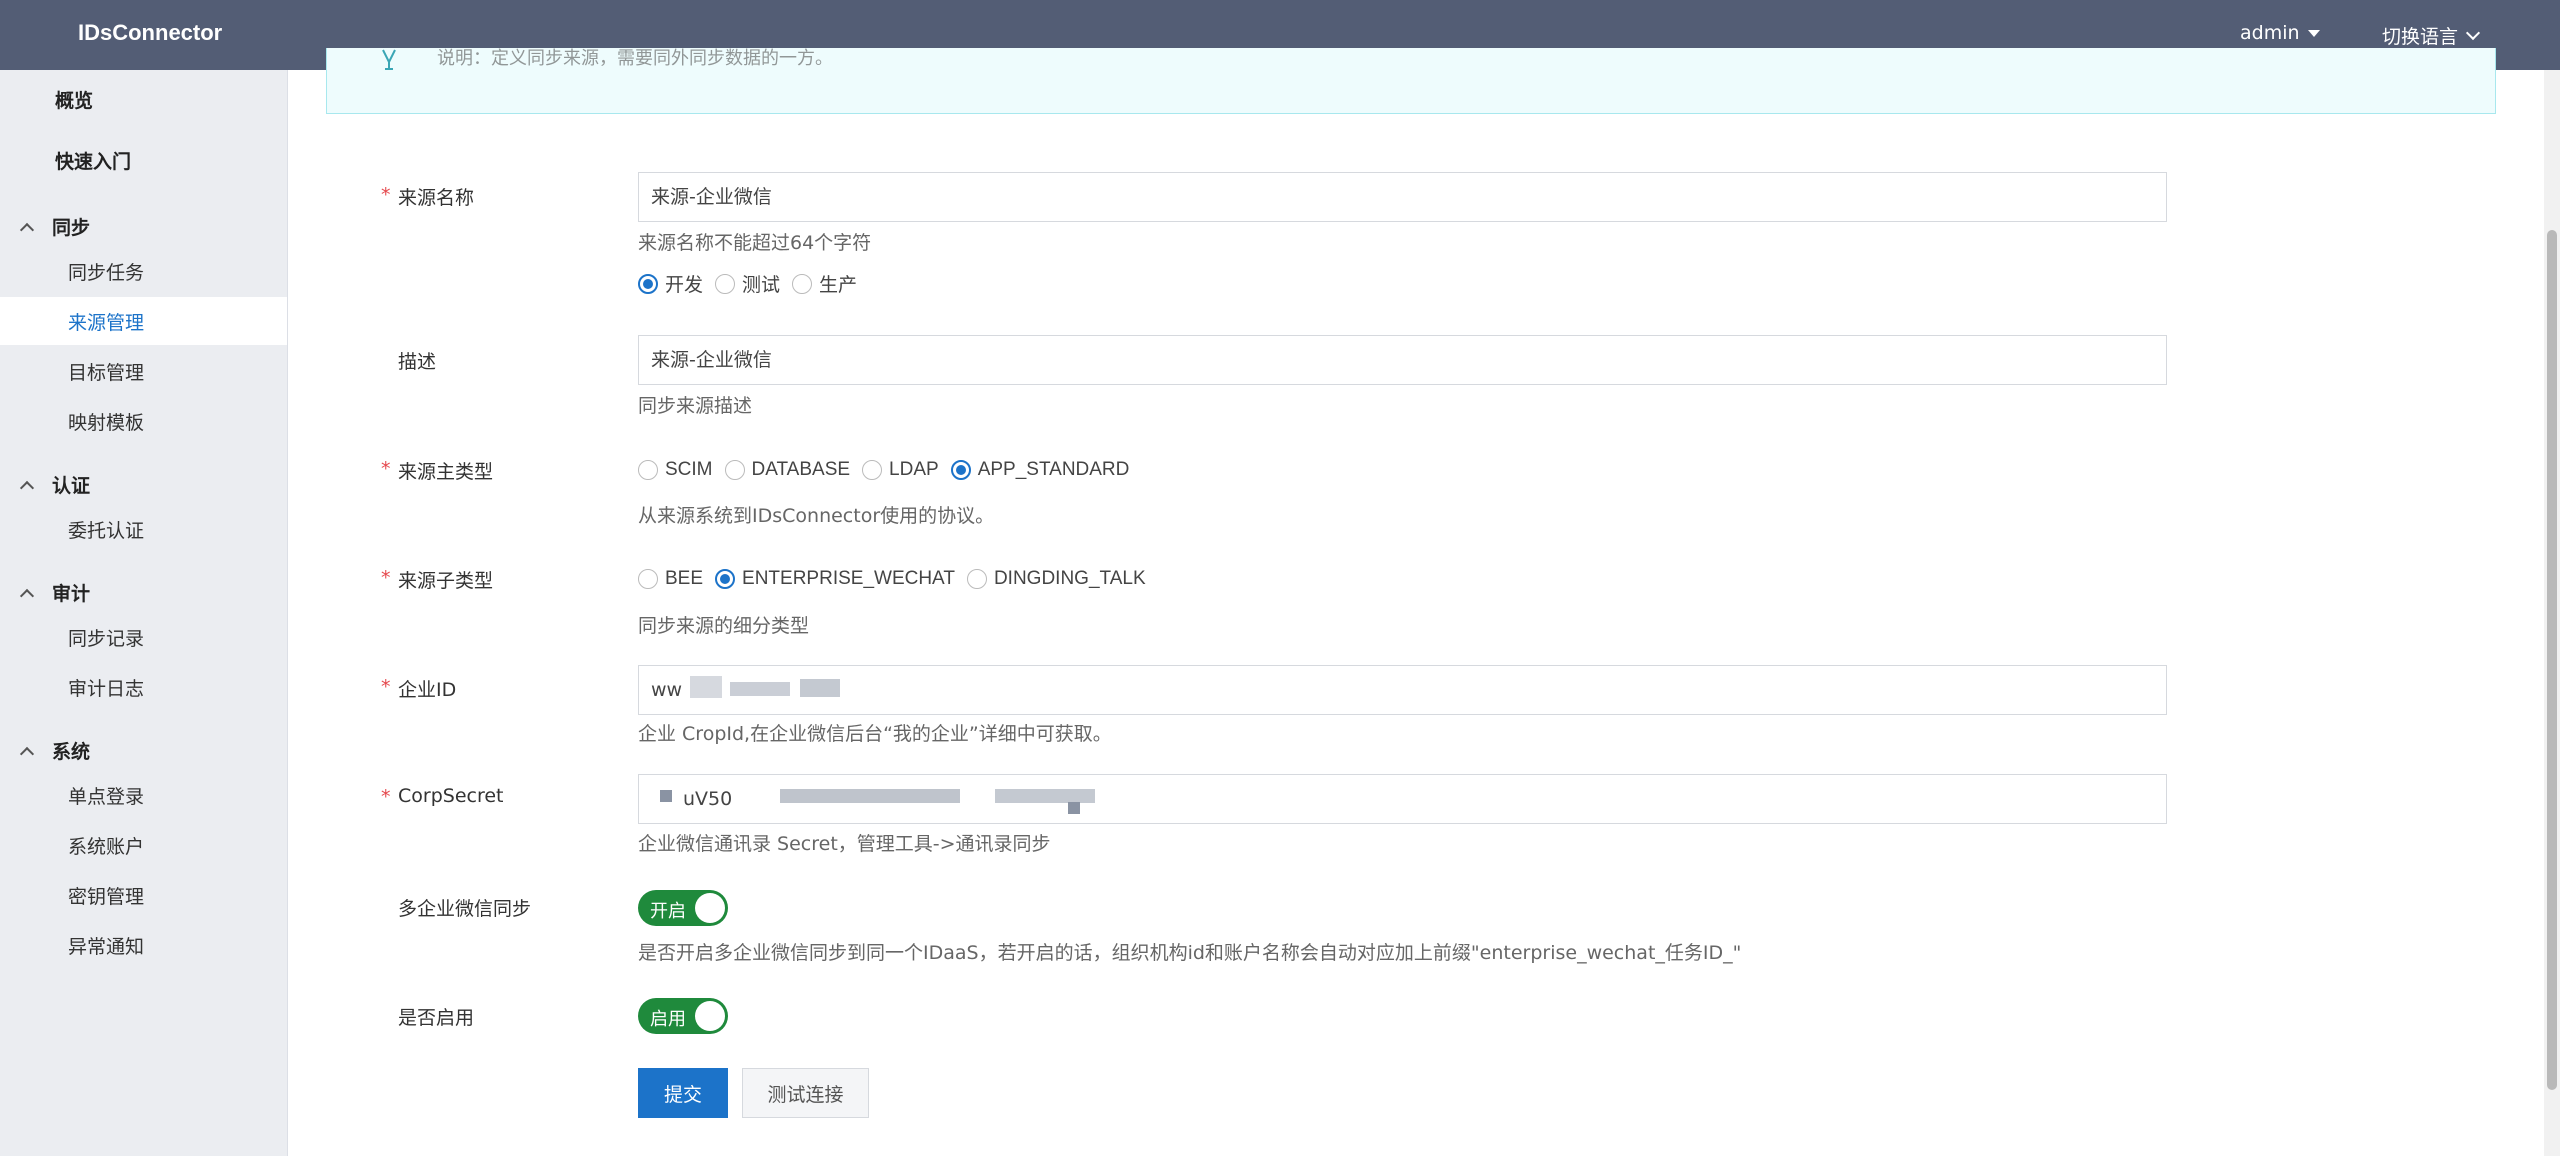  I want to click on nav-item-sync-tasks: 同步任务, so click(106, 271).